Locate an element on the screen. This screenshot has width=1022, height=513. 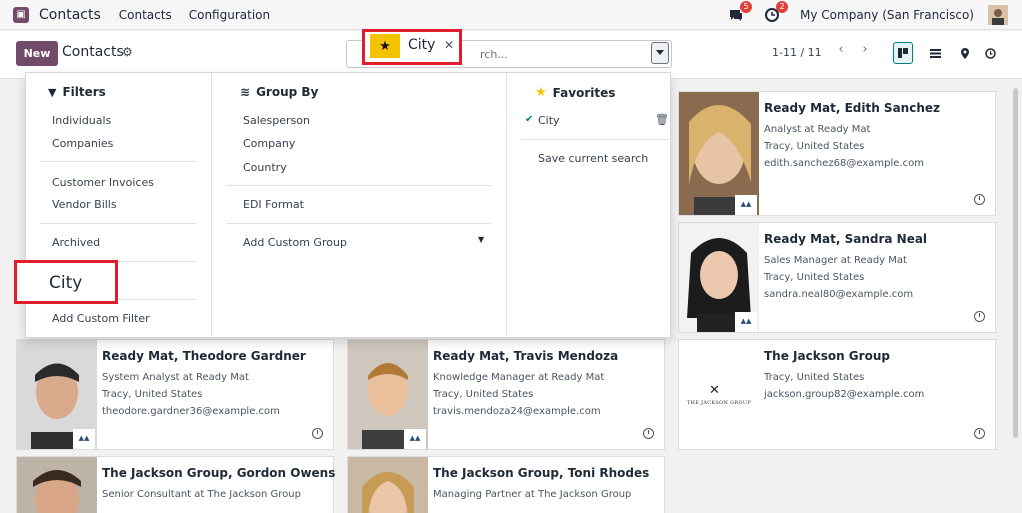
contact-name: Ready Mat, Edith Sanchez is located at coordinates (852, 108).